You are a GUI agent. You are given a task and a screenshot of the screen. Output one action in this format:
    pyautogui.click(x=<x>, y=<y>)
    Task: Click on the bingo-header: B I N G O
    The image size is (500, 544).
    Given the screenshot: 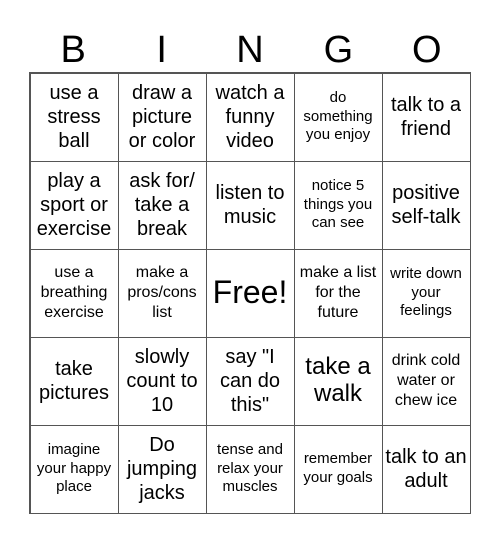 What is the action you would take?
    pyautogui.click(x=250, y=50)
    